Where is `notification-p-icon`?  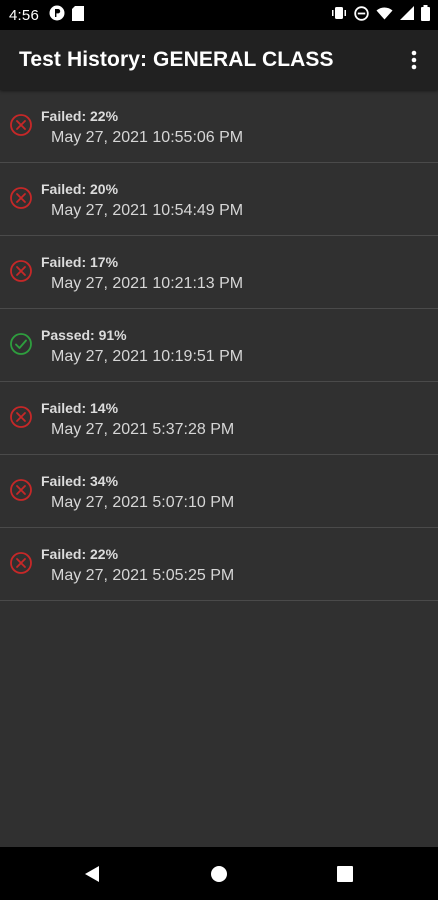
notification-p-icon is located at coordinates (57, 15).